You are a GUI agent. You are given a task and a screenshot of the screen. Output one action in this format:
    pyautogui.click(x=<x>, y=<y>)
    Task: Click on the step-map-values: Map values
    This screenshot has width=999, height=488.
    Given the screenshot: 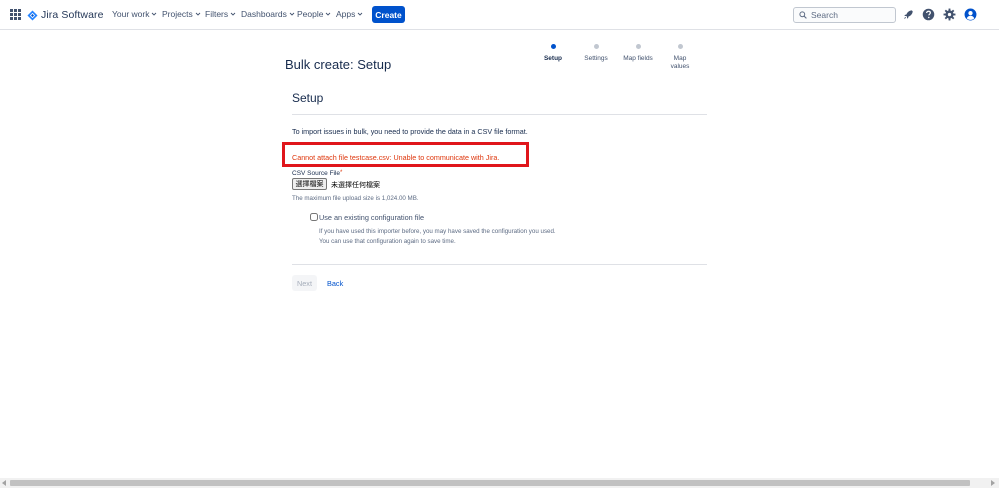 What is the action you would take?
    pyautogui.click(x=680, y=57)
    